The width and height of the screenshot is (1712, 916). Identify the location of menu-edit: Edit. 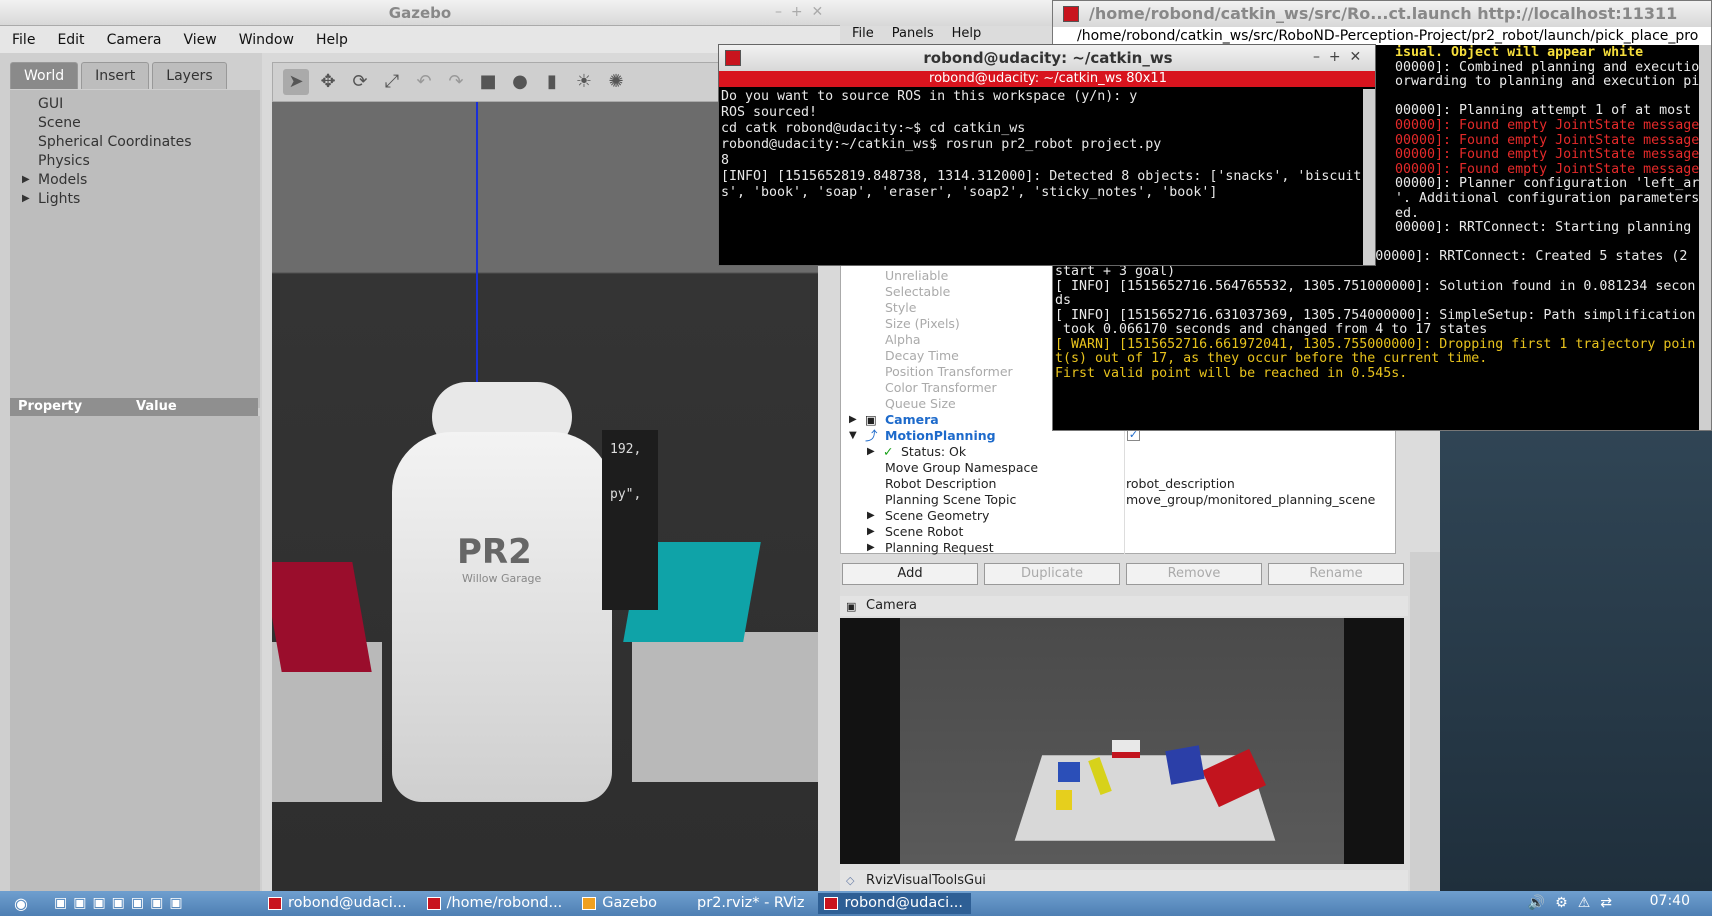
(70, 40).